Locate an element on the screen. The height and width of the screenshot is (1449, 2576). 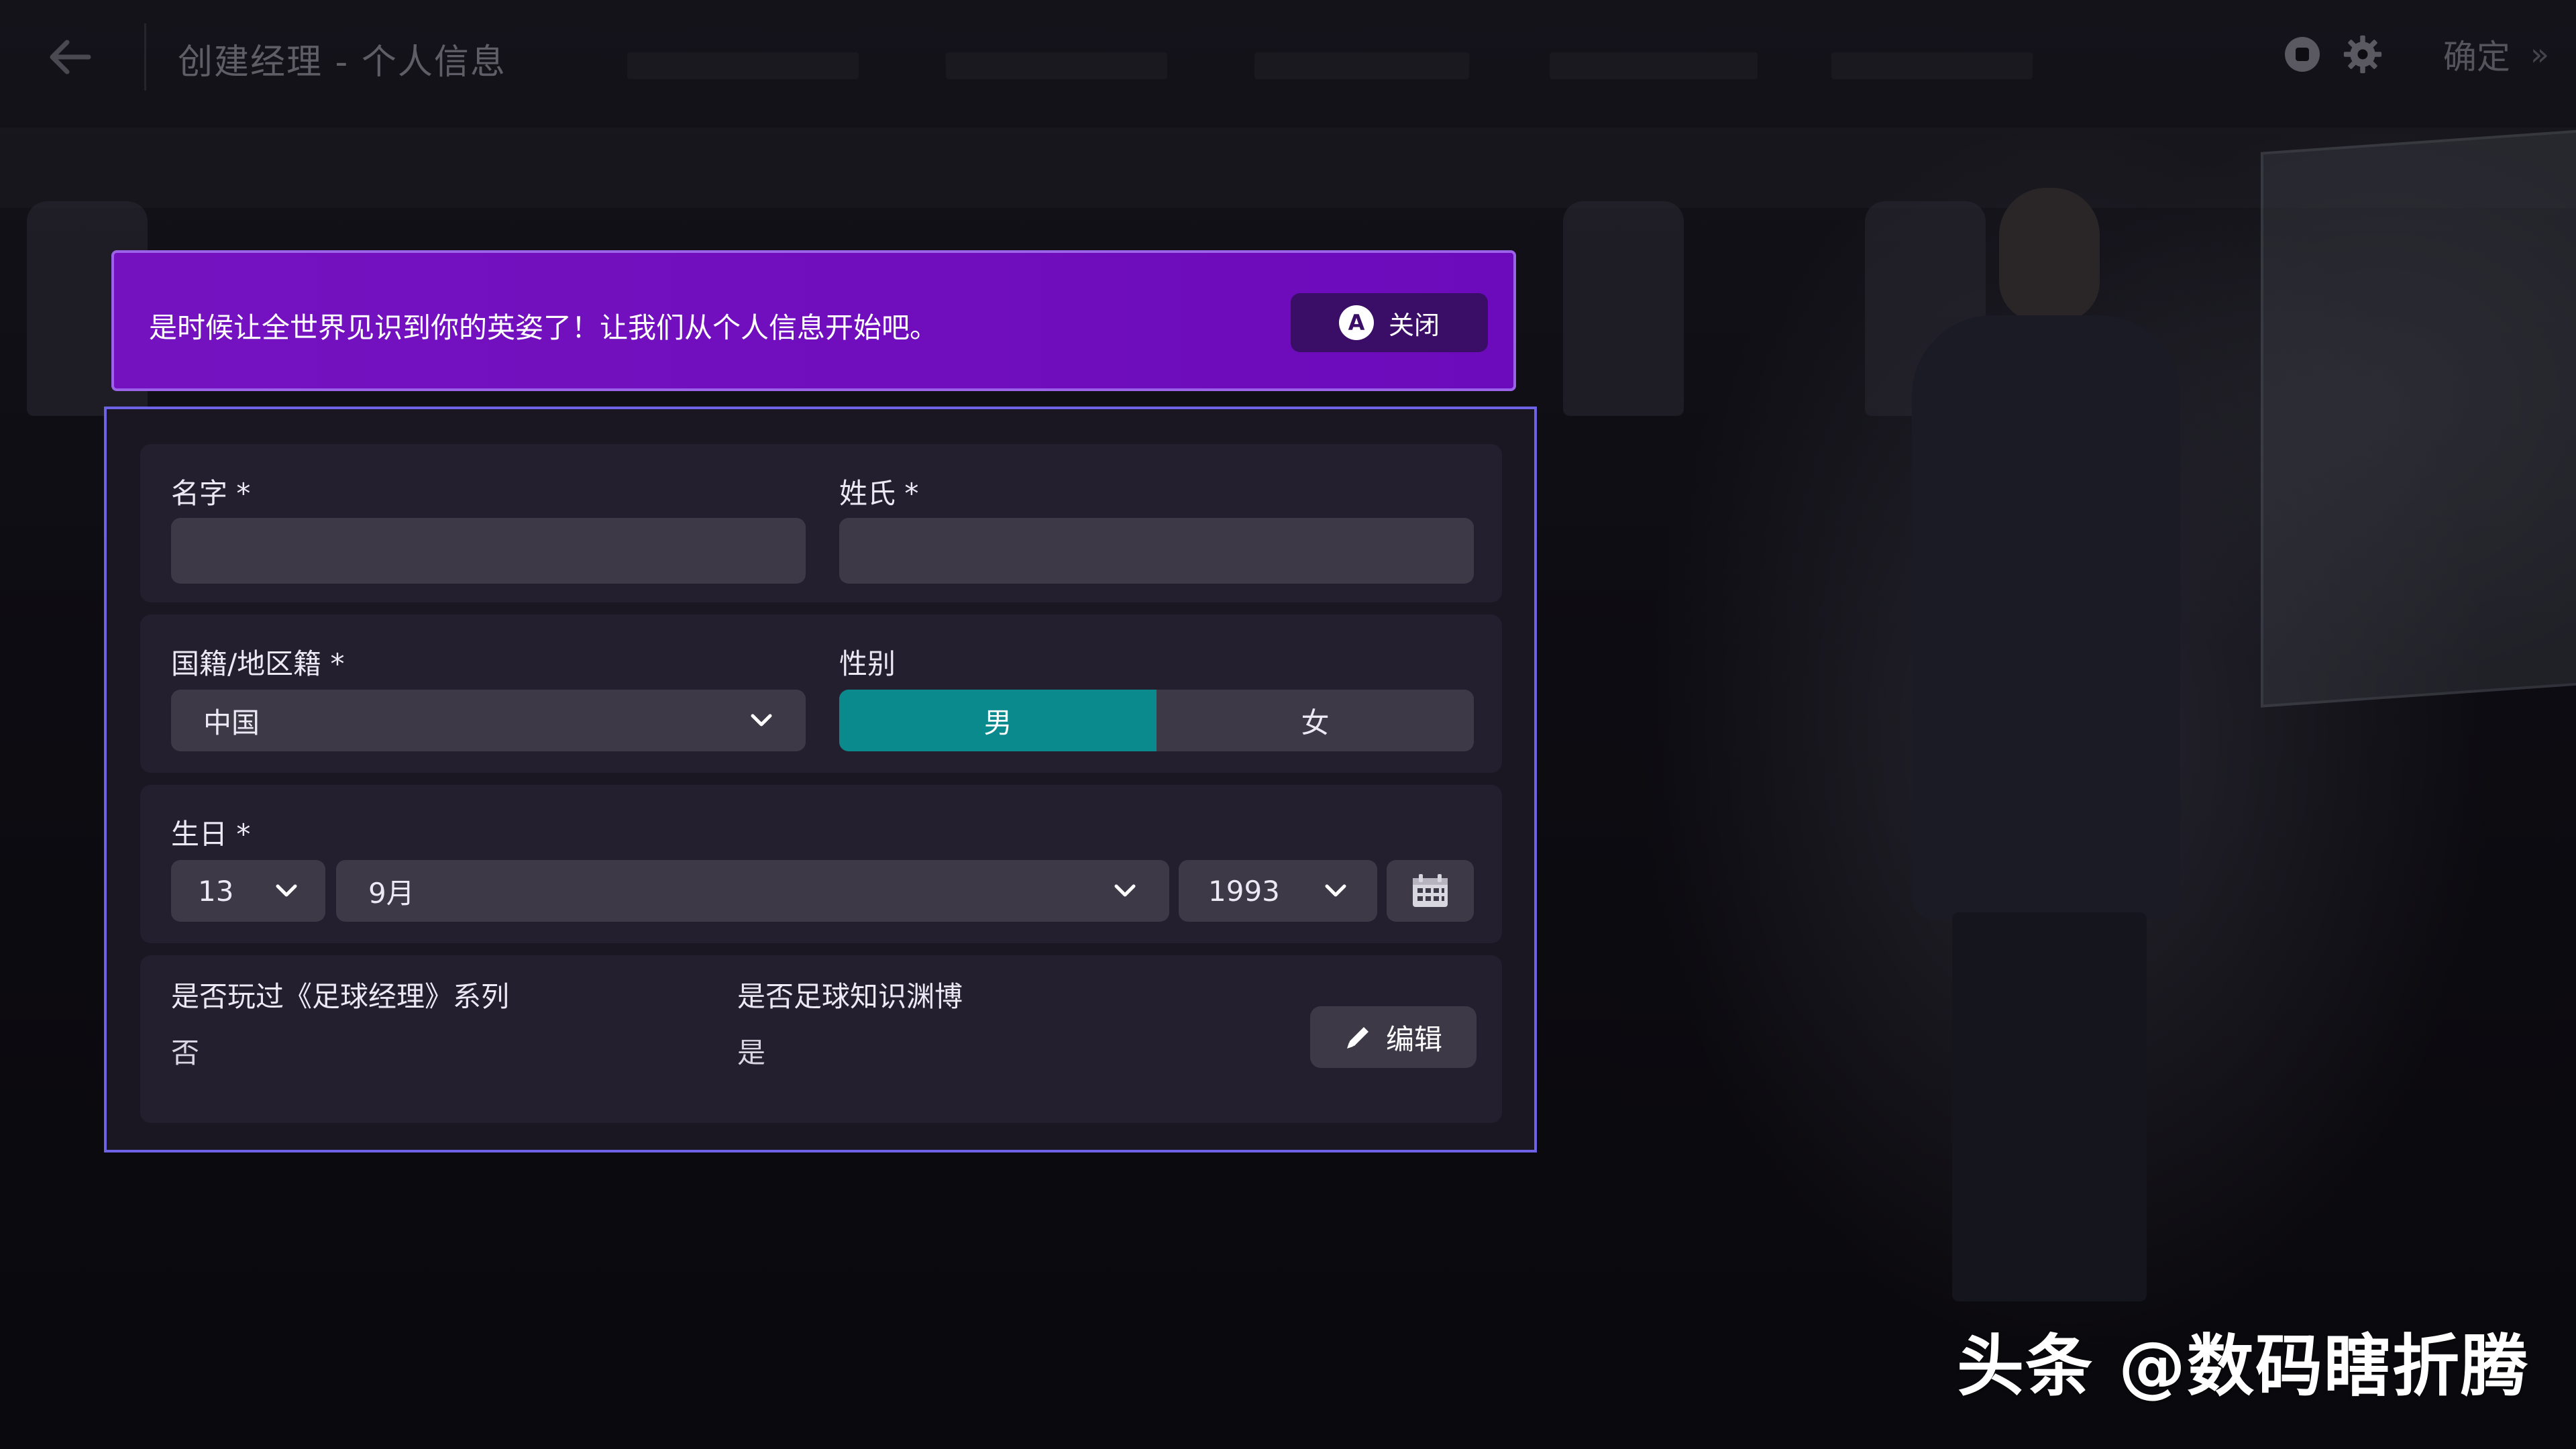
background-jersey is located at coordinates (1623, 308).